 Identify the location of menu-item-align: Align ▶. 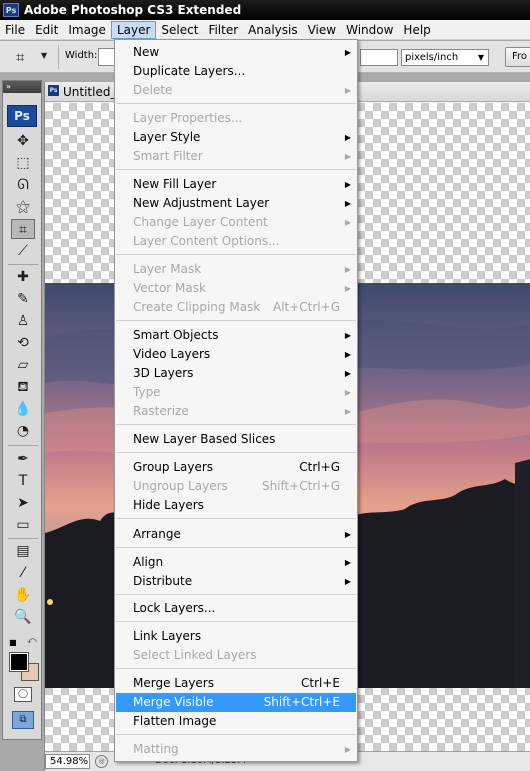
(236, 562).